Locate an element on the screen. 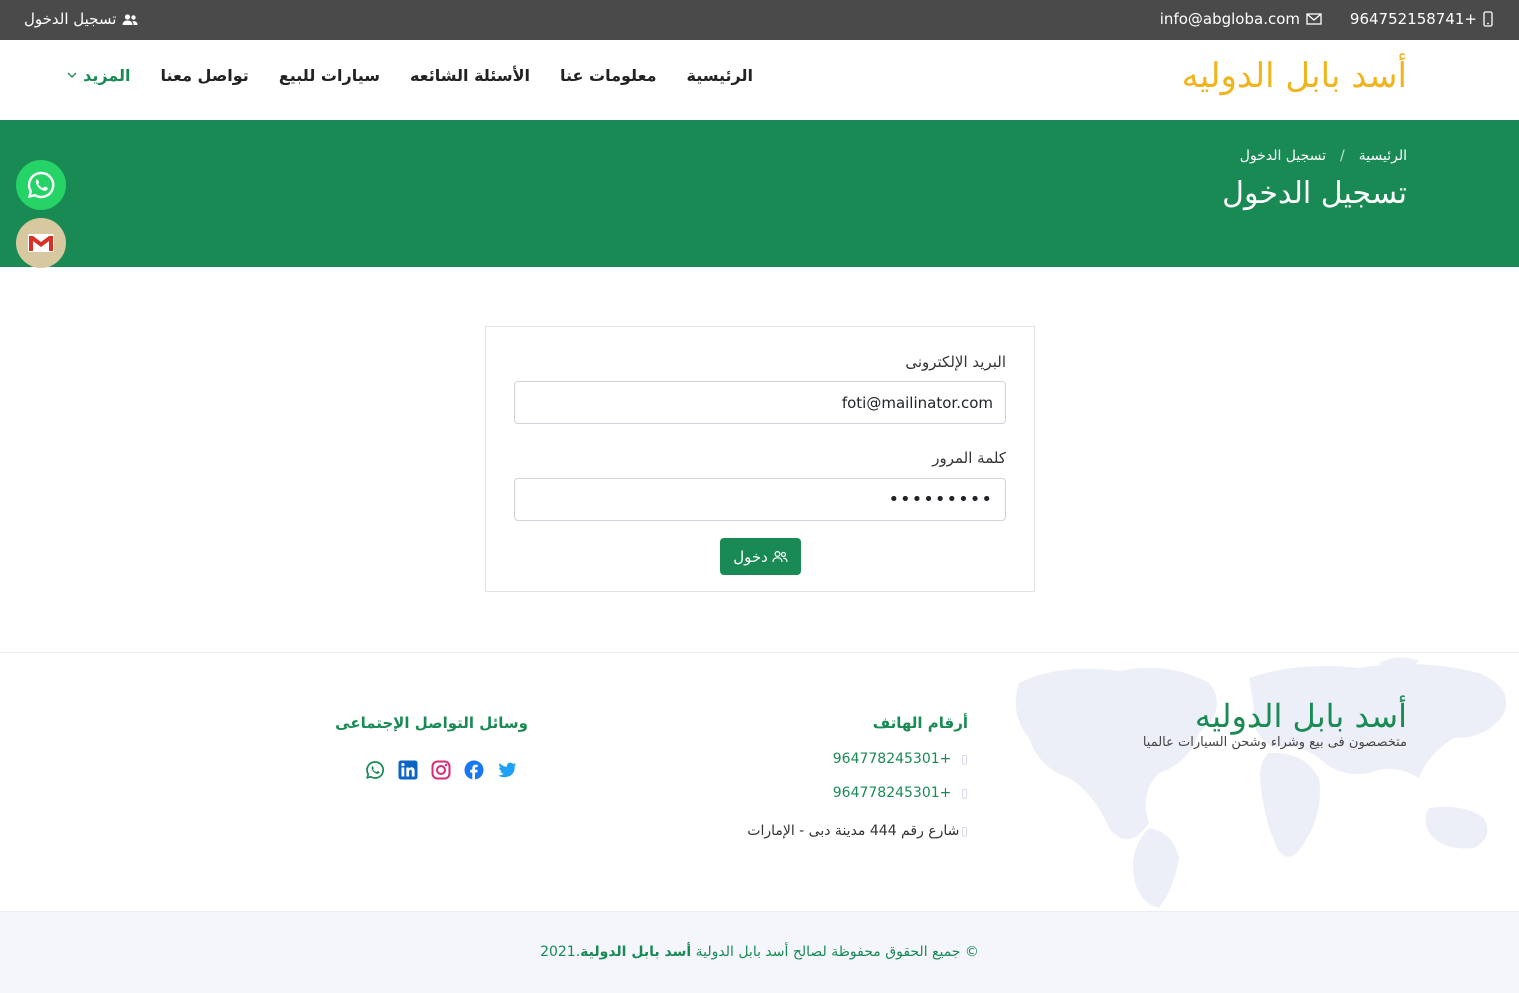 The width and height of the screenshot is (1519, 993). nav-faq: الأسئلة الشائعه is located at coordinates (470, 75).